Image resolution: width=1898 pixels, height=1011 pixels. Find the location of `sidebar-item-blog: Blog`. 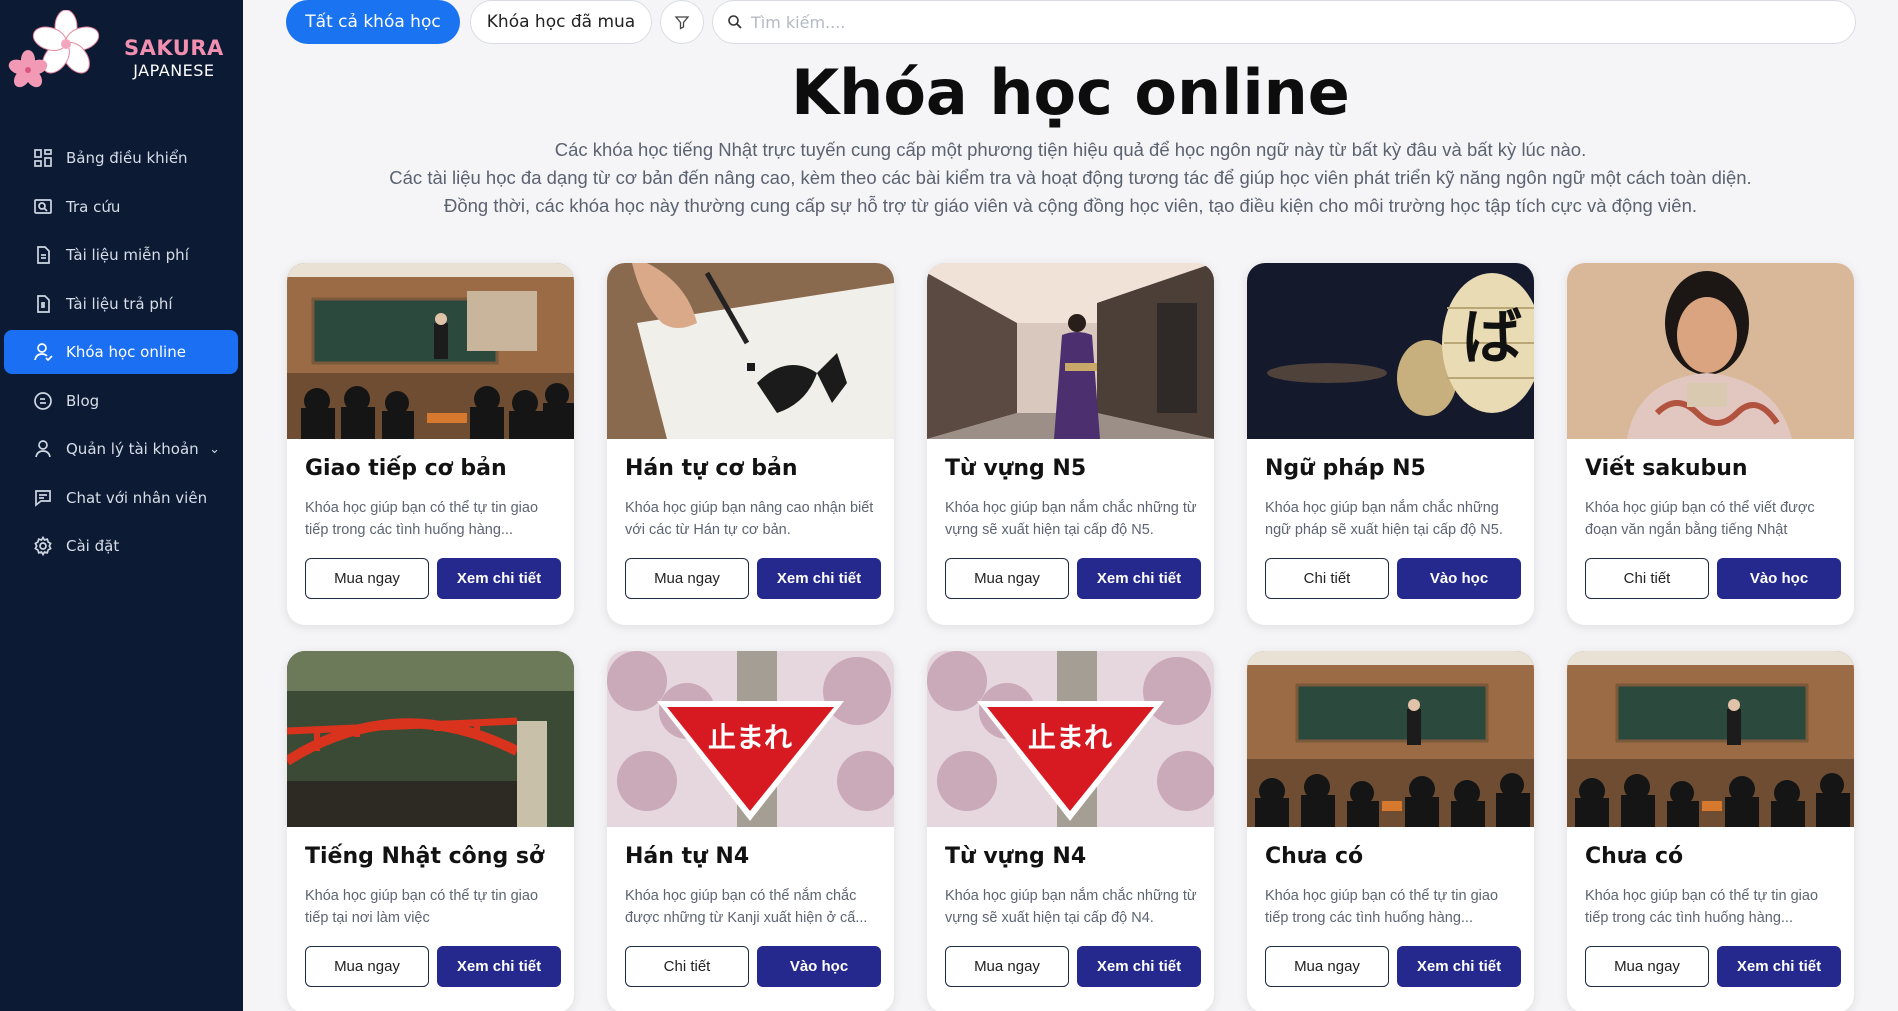

sidebar-item-blog: Blog is located at coordinates (121, 401).